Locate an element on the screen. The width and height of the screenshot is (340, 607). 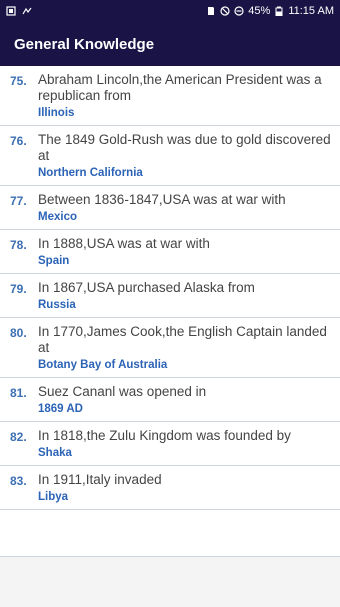
status-bar: 45% 11:15 AM is located at coordinates (170, 11).